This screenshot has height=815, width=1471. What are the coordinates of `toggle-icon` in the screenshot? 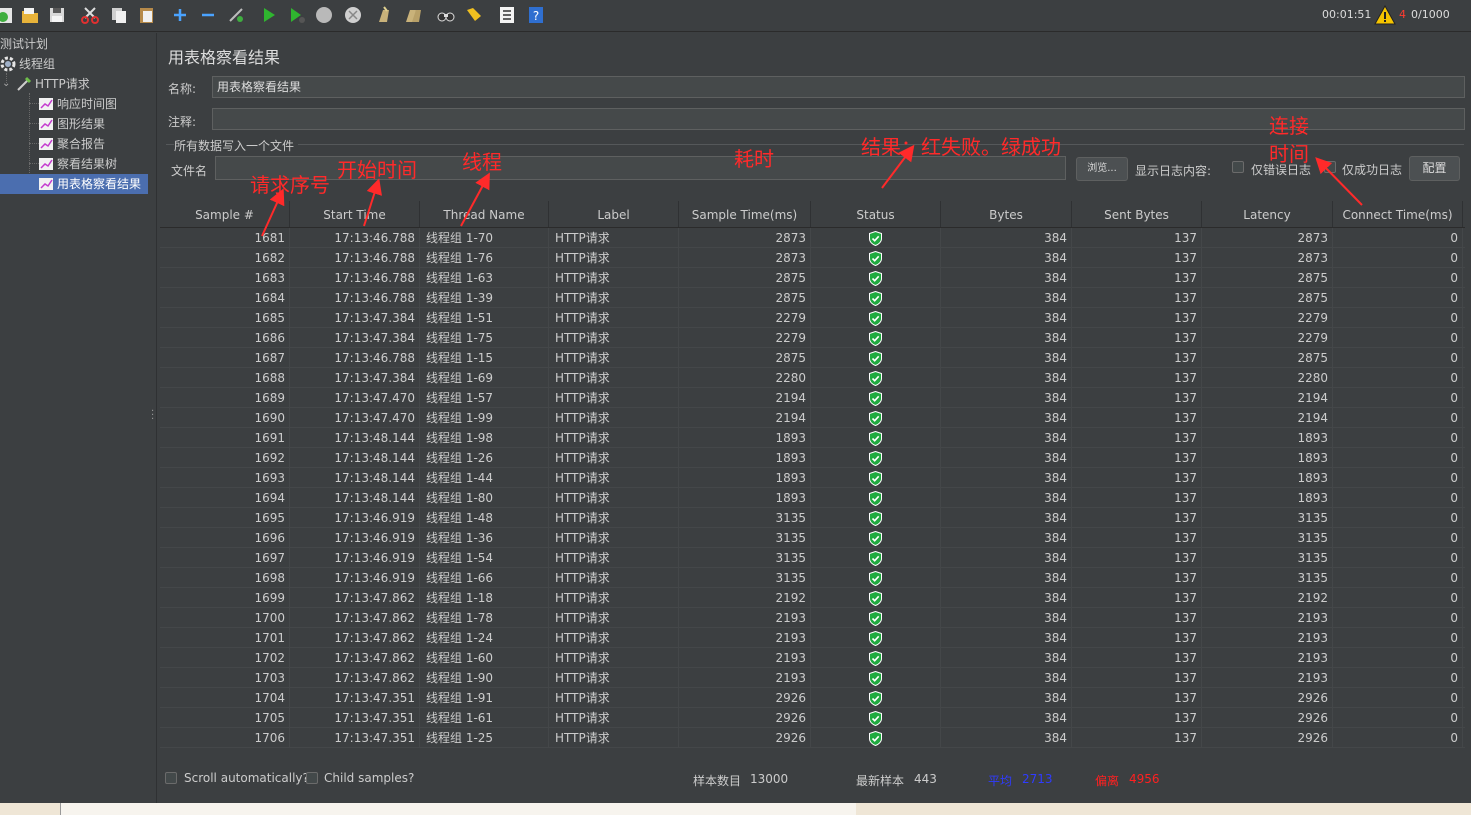 It's located at (236, 15).